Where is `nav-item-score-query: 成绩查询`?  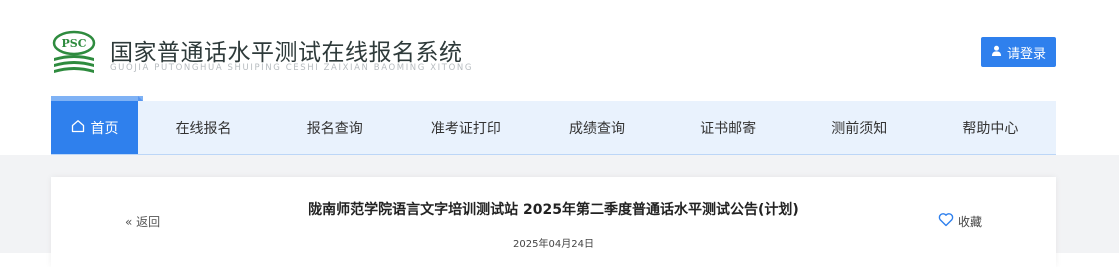
nav-item-score-query: 成绩查询 is located at coordinates (596, 128).